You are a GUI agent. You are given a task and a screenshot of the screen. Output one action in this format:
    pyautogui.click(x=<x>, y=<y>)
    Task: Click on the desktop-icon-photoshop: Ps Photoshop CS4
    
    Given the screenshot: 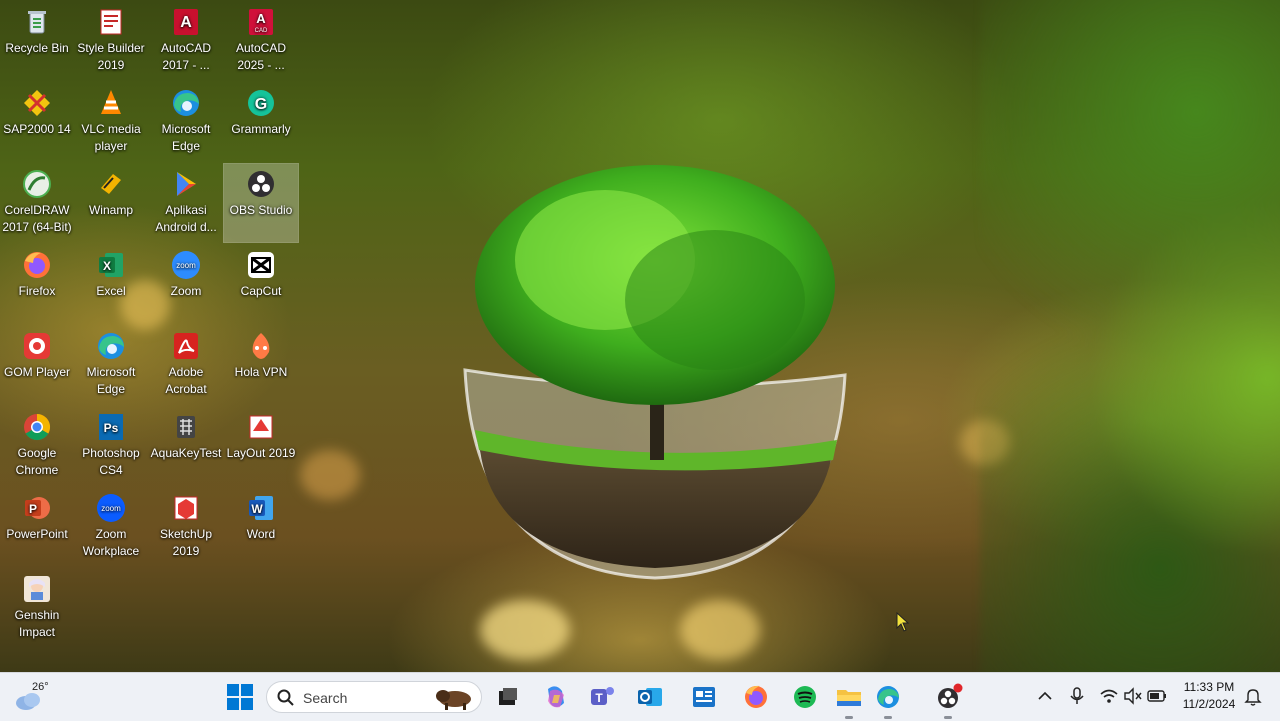 What is the action you would take?
    pyautogui.click(x=111, y=446)
    